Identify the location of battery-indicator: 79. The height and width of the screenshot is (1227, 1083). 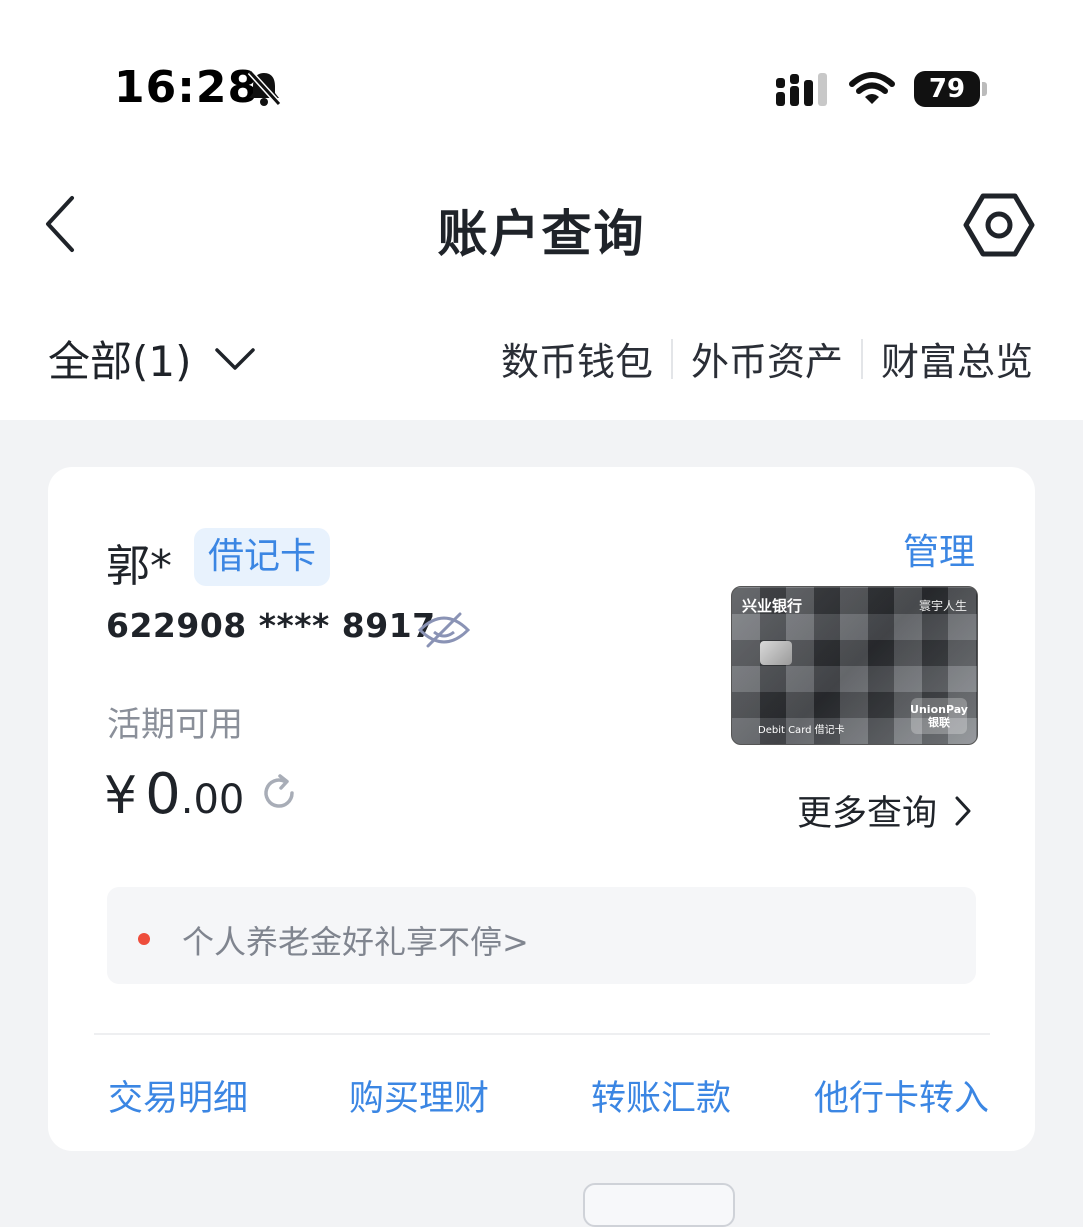
(947, 89).